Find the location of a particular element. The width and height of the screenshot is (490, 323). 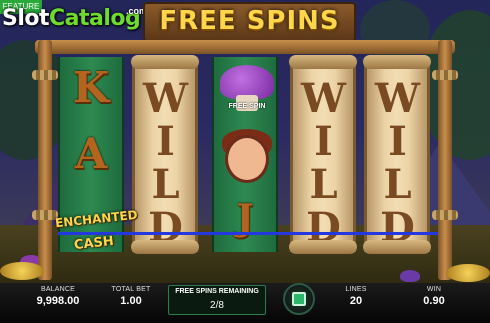

header-sign: FREE SPINS is located at coordinates (249, 22).